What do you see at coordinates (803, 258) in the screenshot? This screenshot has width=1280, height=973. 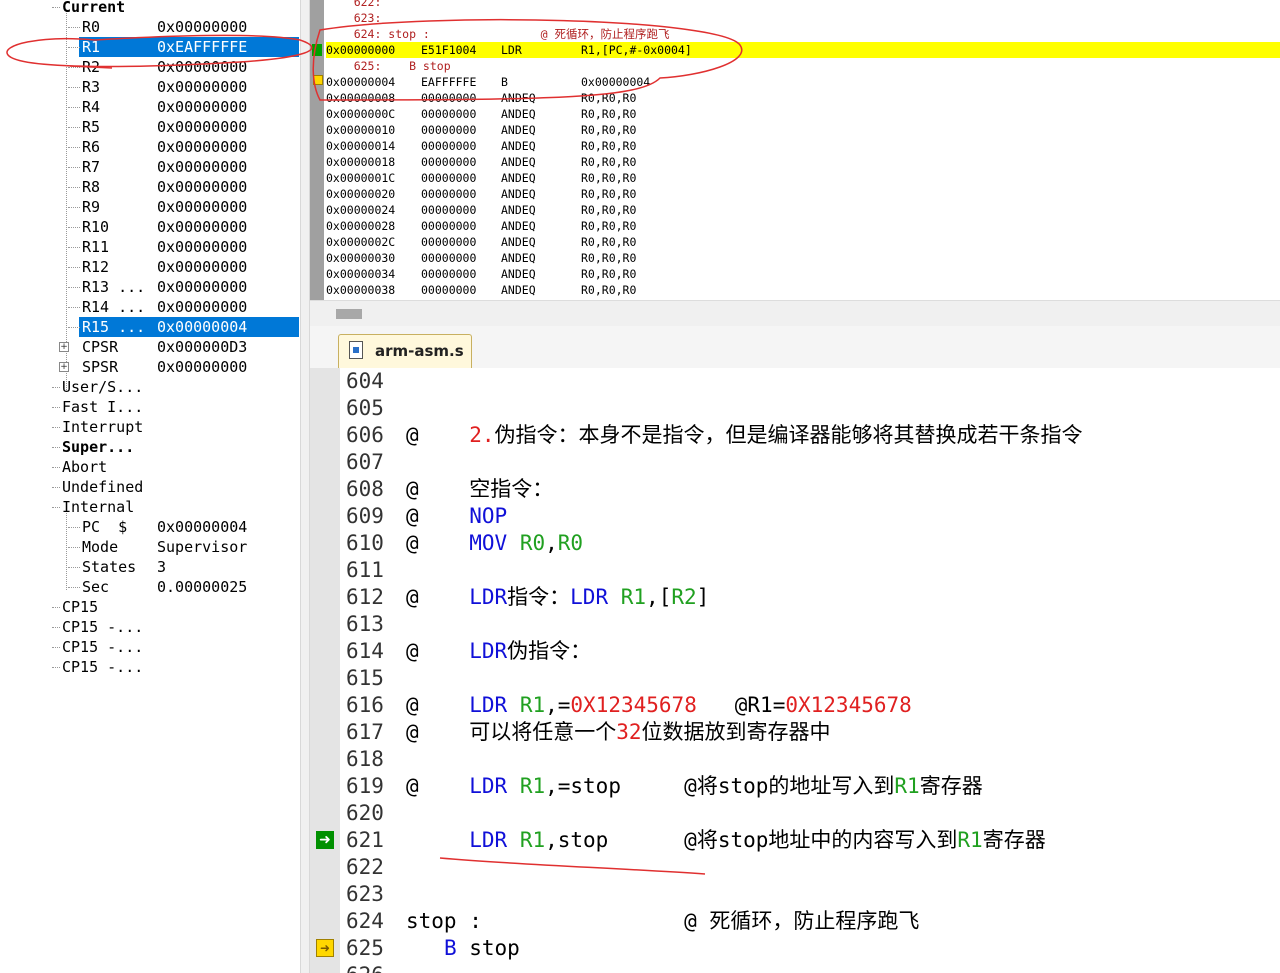 I see `disasm-instruction-line: 0x00000030 00000000 ANDEQ R0,R0,R0` at bounding box center [803, 258].